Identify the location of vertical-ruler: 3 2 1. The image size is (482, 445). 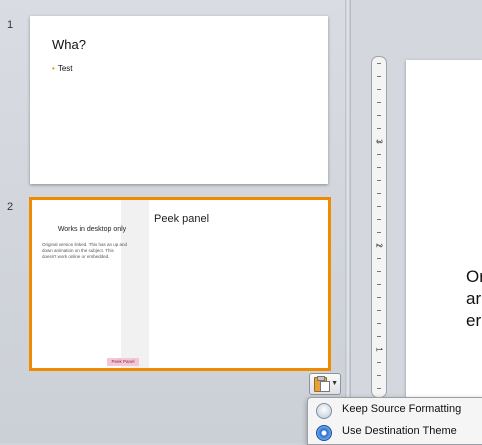
(379, 227).